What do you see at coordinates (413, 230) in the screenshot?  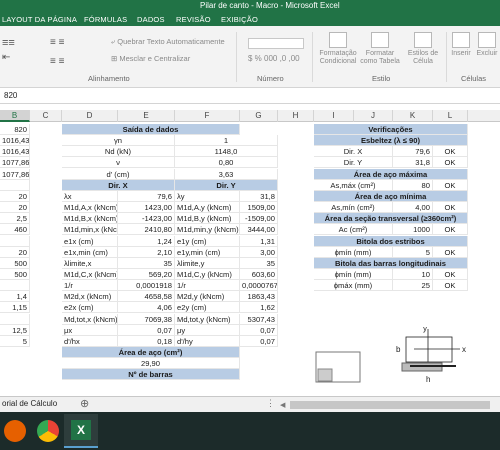 I see `section-value: 1000` at bounding box center [413, 230].